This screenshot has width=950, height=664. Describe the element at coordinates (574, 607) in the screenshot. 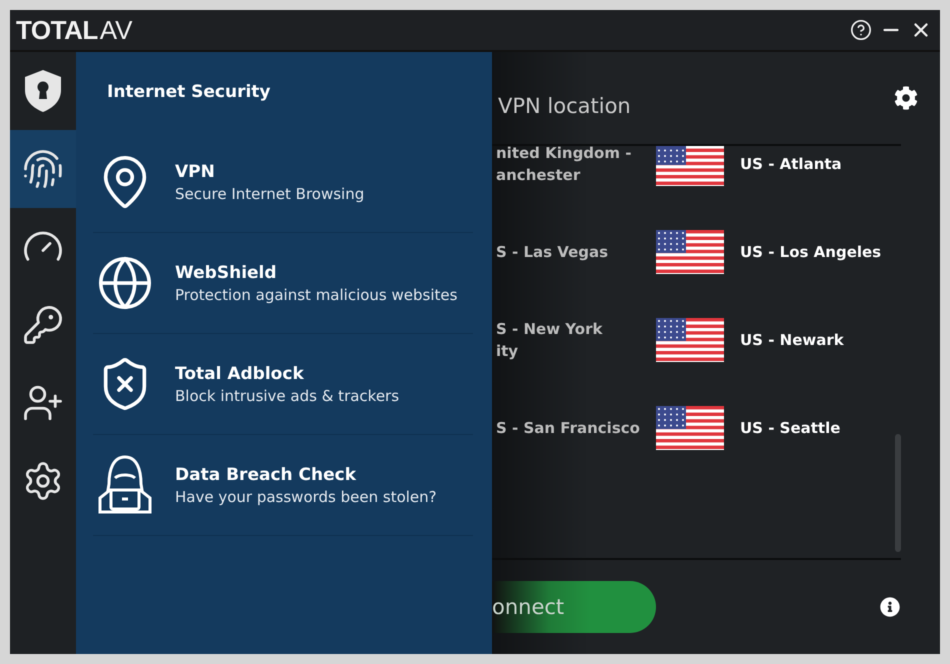

I see `connect-button: onnect` at that location.